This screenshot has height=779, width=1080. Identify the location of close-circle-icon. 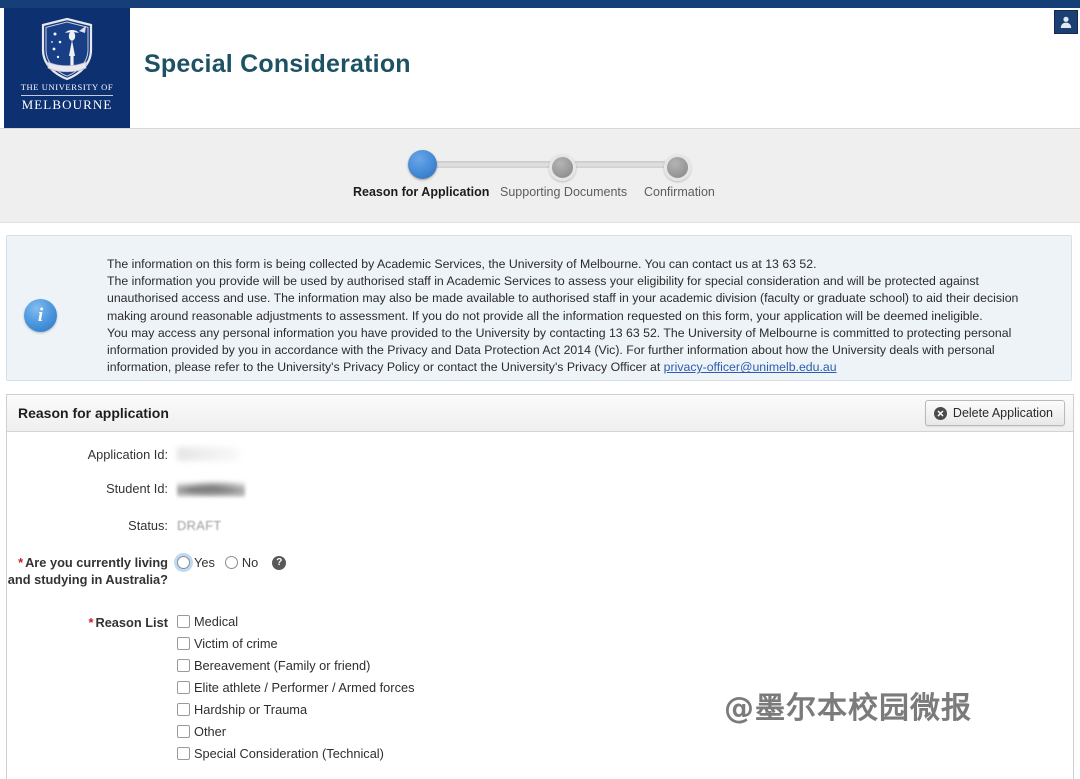
(940, 413).